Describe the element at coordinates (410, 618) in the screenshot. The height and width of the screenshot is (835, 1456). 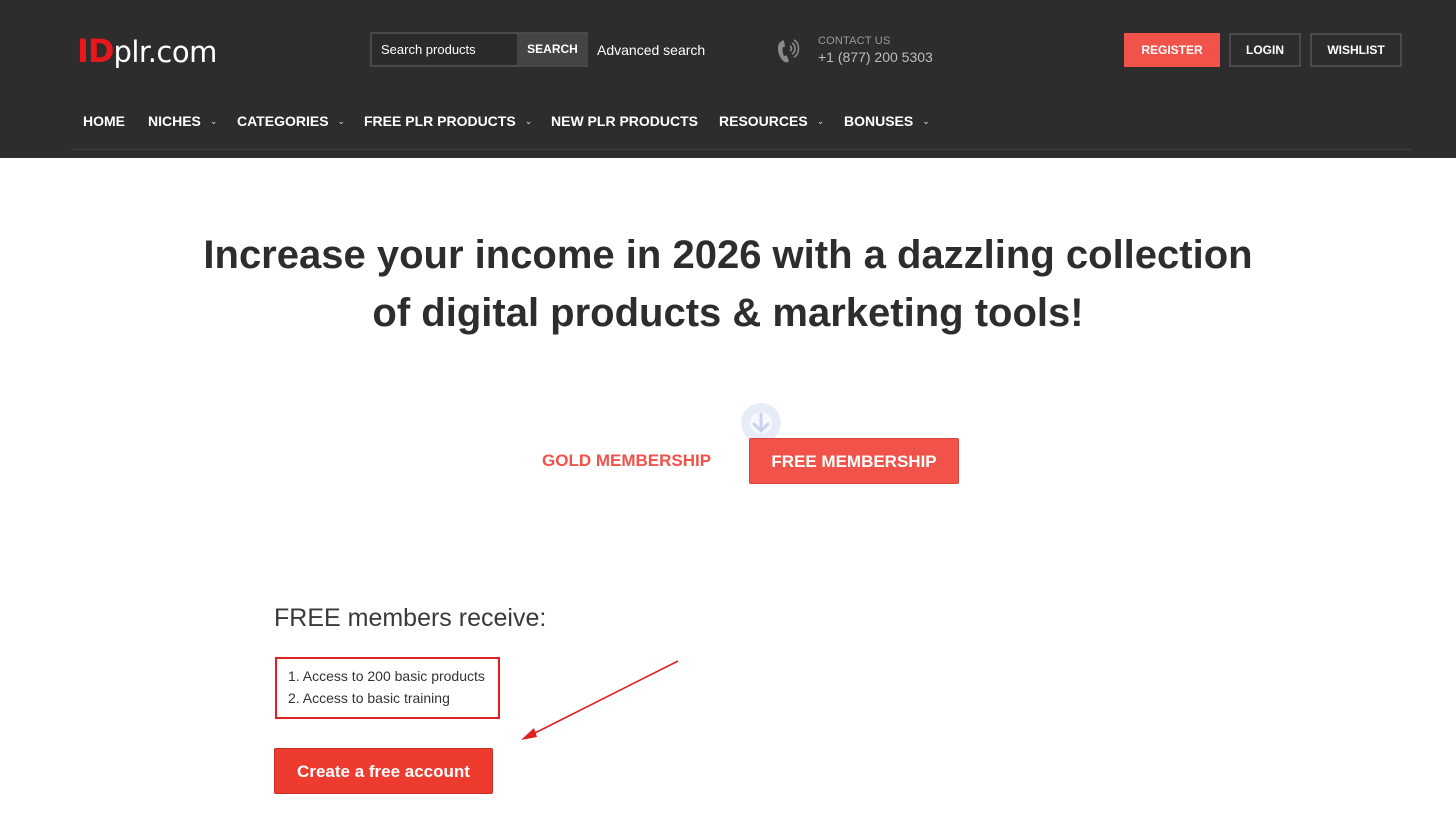
I see `free-members-title: FREE members receive:` at that location.